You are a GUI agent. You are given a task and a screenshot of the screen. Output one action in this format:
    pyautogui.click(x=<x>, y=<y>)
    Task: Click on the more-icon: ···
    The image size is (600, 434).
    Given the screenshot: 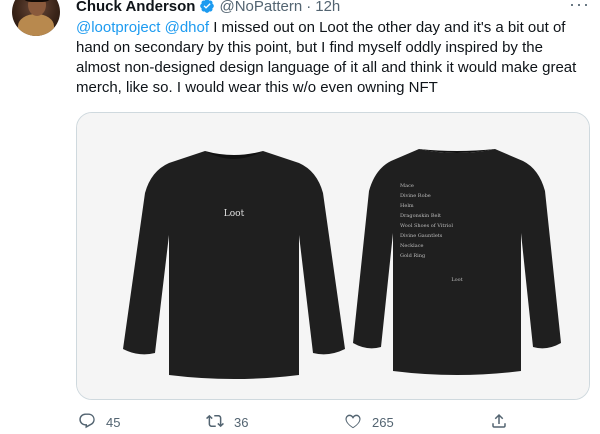 What is the action you would take?
    pyautogui.click(x=579, y=7)
    